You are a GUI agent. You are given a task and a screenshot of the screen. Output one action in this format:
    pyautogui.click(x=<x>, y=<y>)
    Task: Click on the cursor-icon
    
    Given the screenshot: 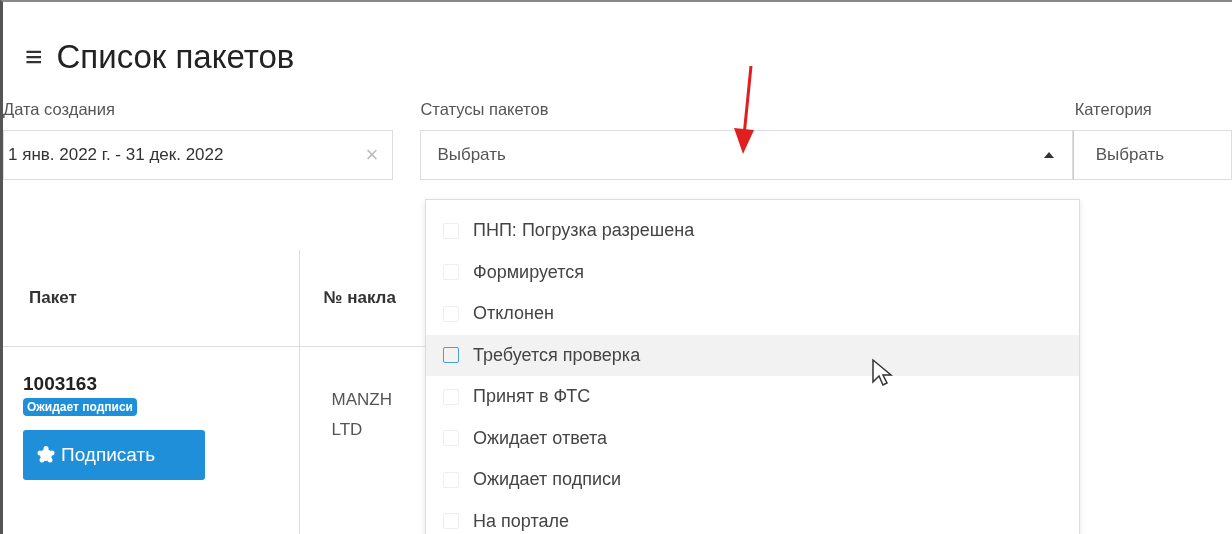 What is the action you would take?
    pyautogui.click(x=882, y=373)
    